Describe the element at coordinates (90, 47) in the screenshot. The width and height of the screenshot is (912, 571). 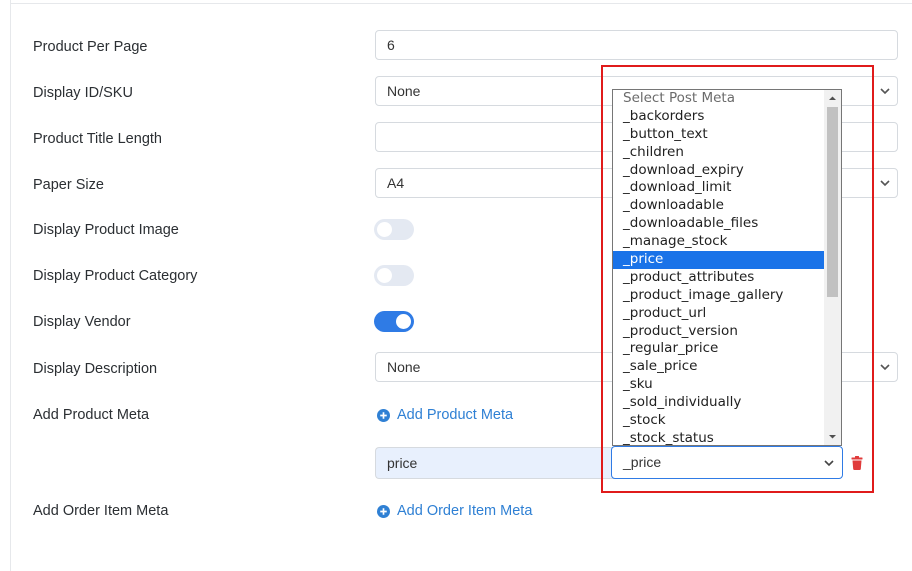
I see `product-per-page-label: Product Per Page` at that location.